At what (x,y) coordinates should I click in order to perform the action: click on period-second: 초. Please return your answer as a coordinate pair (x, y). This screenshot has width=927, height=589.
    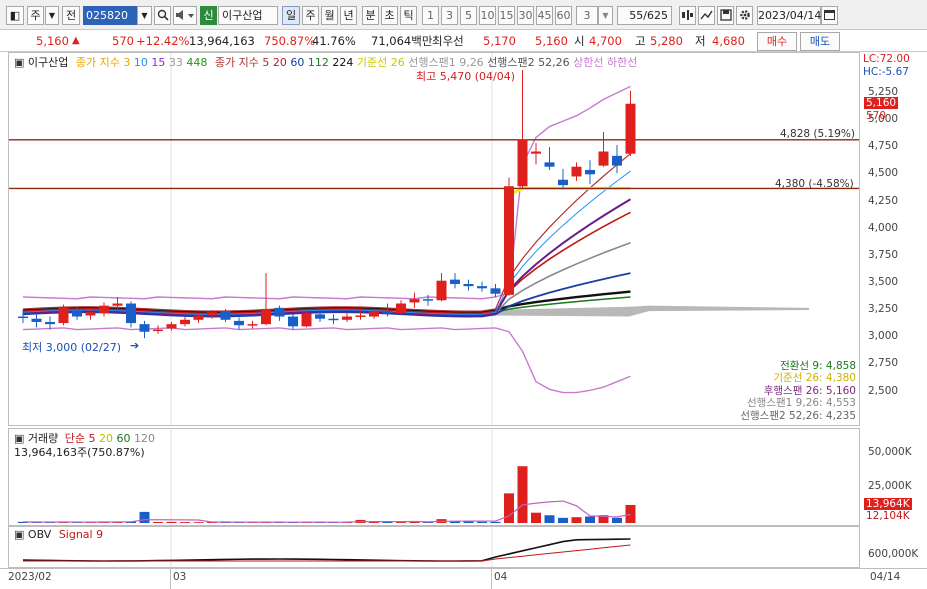
    Looking at the image, I should click on (389, 15).